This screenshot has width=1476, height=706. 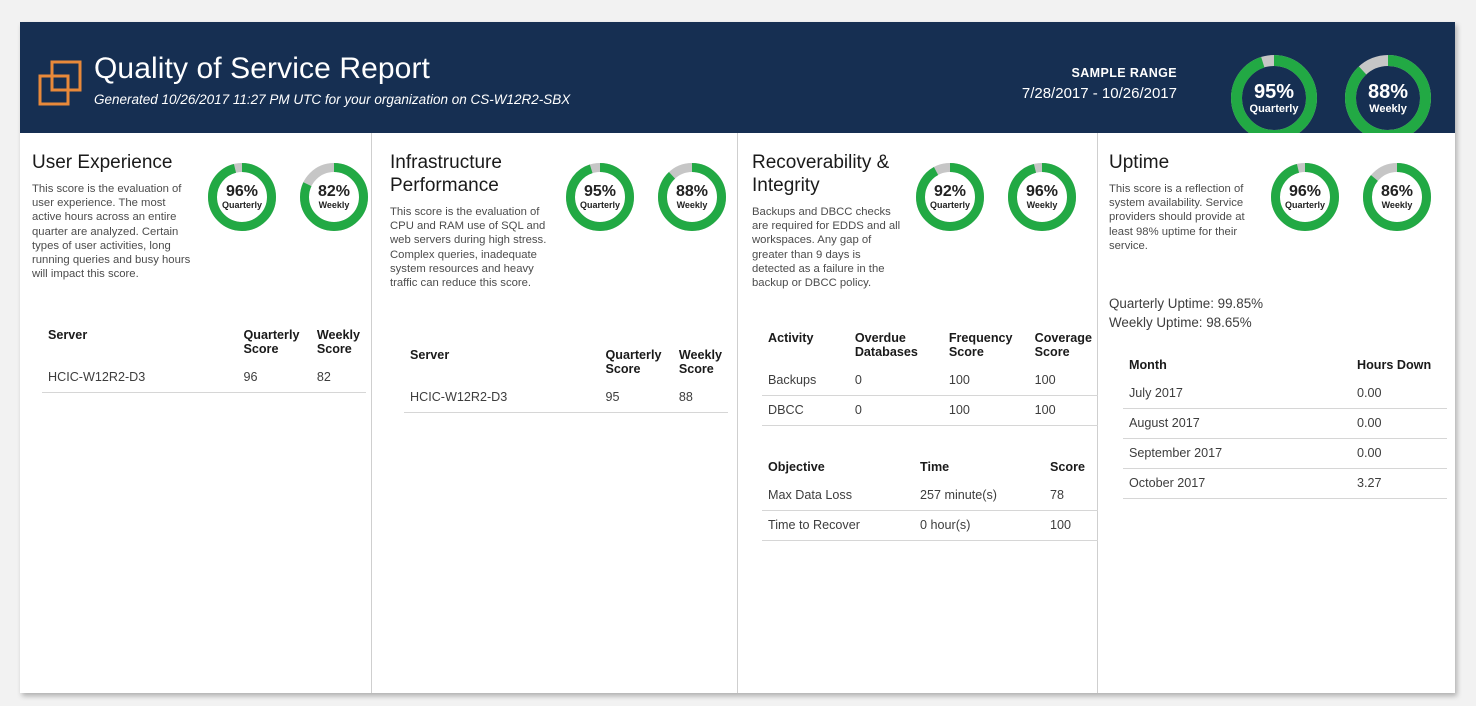 What do you see at coordinates (1068, 467) in the screenshot?
I see `column-header-score: Score` at bounding box center [1068, 467].